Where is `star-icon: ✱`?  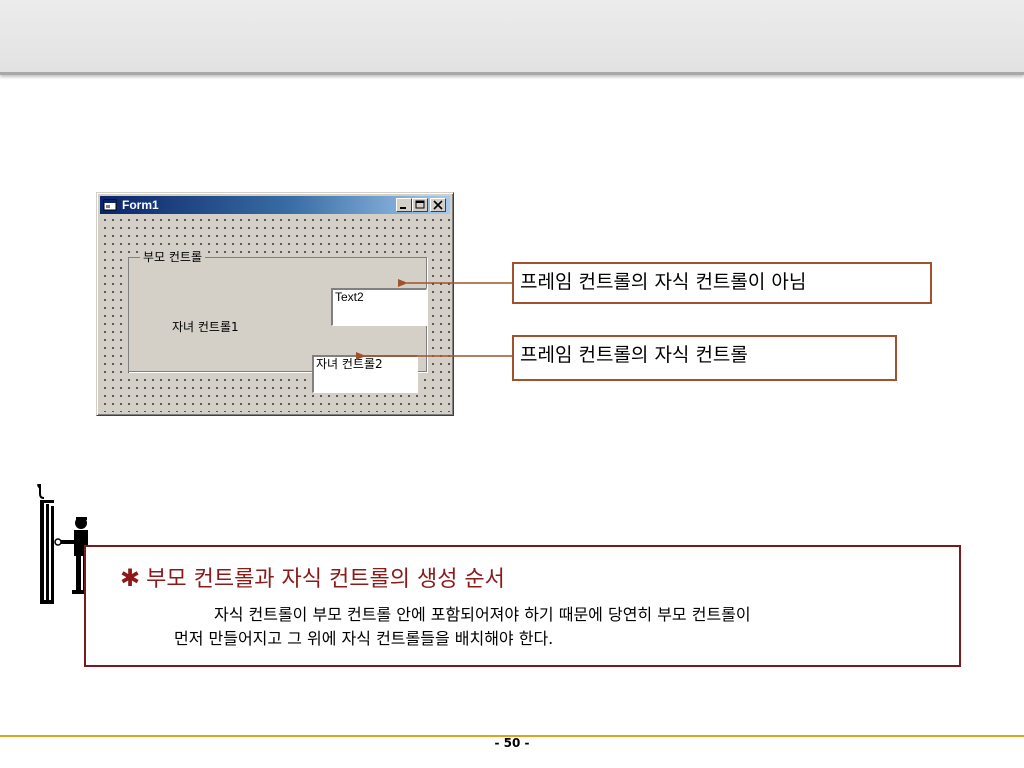 star-icon: ✱ is located at coordinates (130, 578).